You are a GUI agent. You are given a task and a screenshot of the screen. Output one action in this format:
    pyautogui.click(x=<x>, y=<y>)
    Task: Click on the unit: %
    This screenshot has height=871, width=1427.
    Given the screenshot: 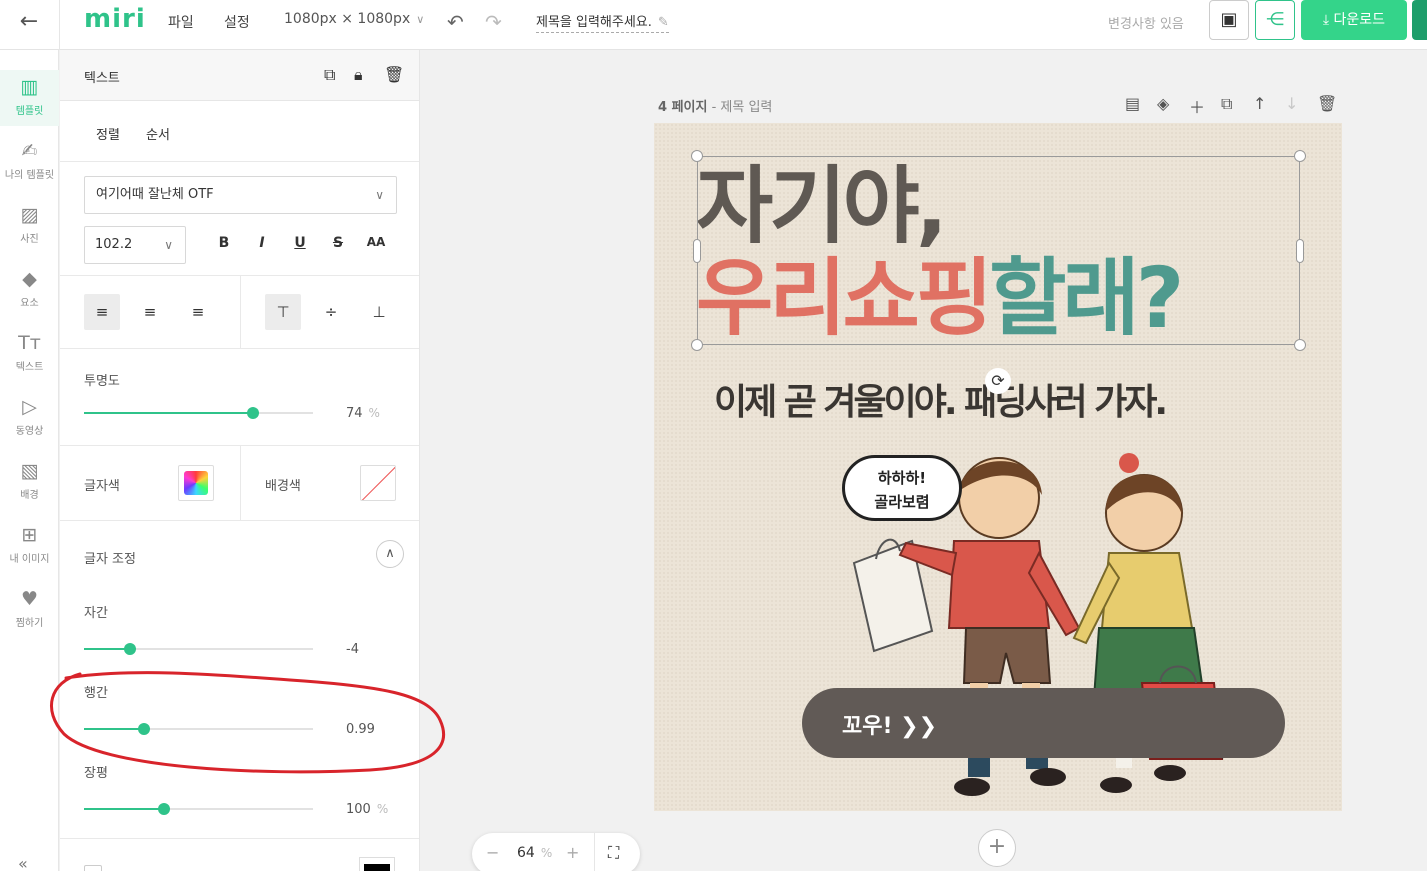 What is the action you would take?
    pyautogui.click(x=546, y=853)
    